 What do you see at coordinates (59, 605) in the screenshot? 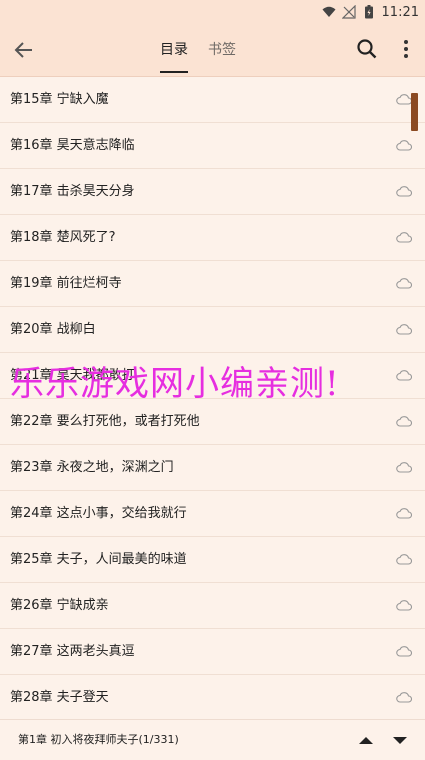
I see `chapter-title: 第26章 宁缺成亲` at bounding box center [59, 605].